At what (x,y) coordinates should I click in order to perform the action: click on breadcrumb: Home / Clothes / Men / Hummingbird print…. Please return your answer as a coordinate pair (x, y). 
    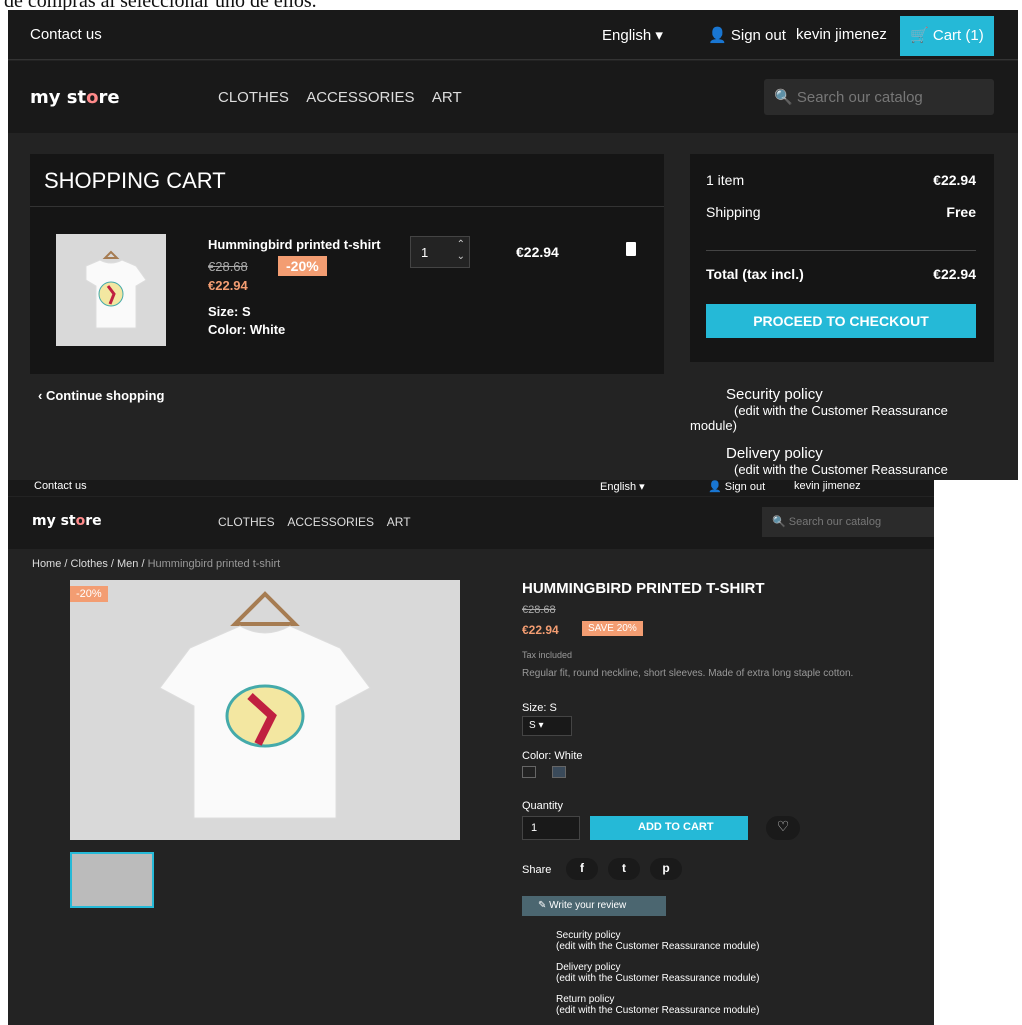
    Looking at the image, I should click on (156, 564).